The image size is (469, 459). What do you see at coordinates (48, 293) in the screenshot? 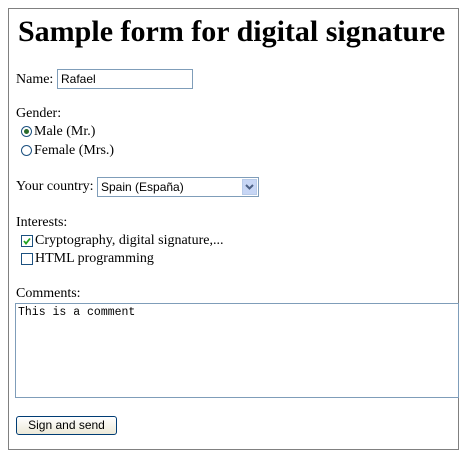
I see `comments-label: Comments:` at bounding box center [48, 293].